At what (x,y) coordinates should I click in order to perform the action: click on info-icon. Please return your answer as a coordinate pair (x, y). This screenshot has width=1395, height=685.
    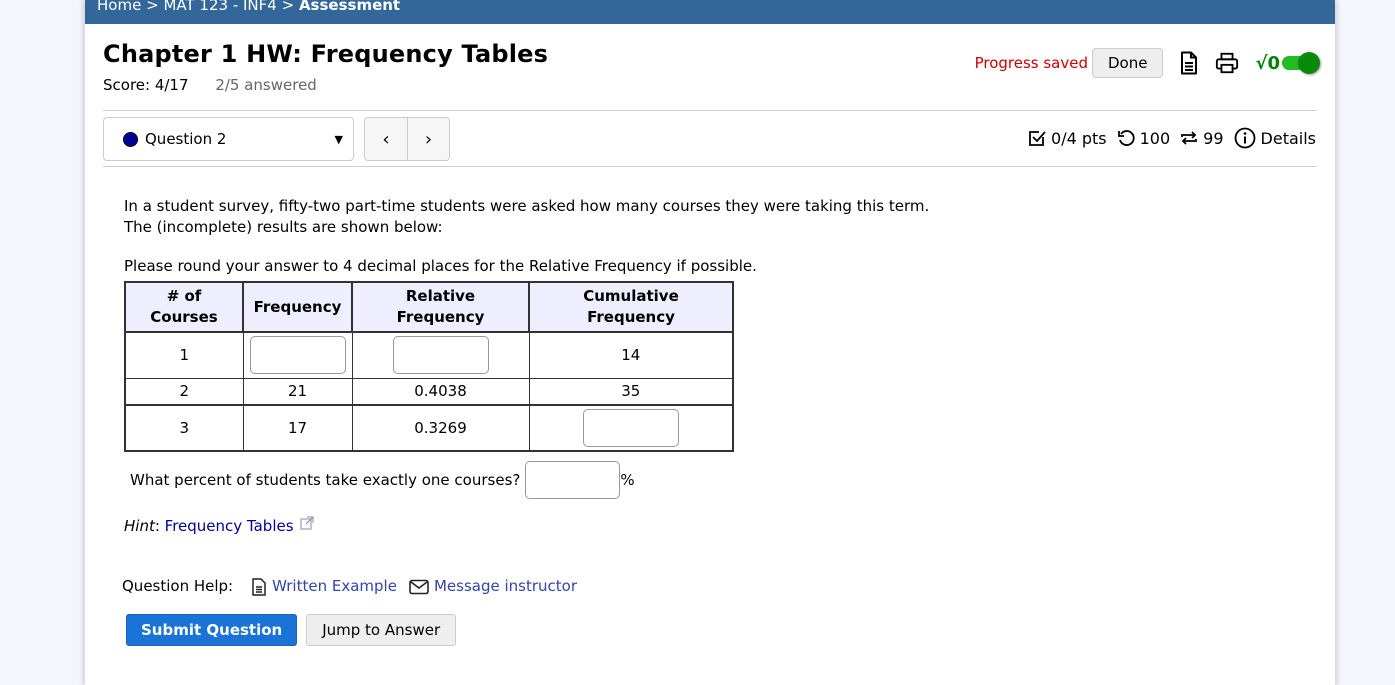
    Looking at the image, I should click on (1244, 138).